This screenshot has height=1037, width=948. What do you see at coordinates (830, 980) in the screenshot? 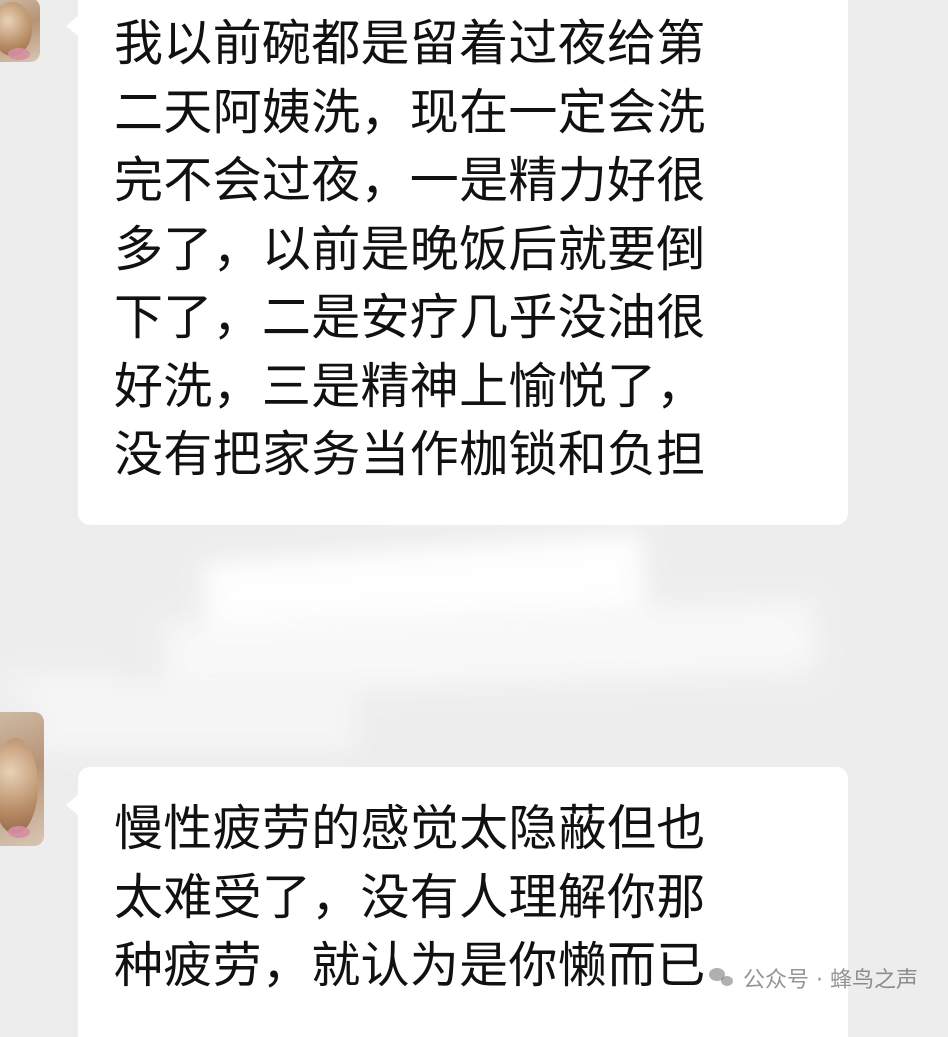
I see `watermark-text: 公众号 · 蜂鸟之声` at bounding box center [830, 980].